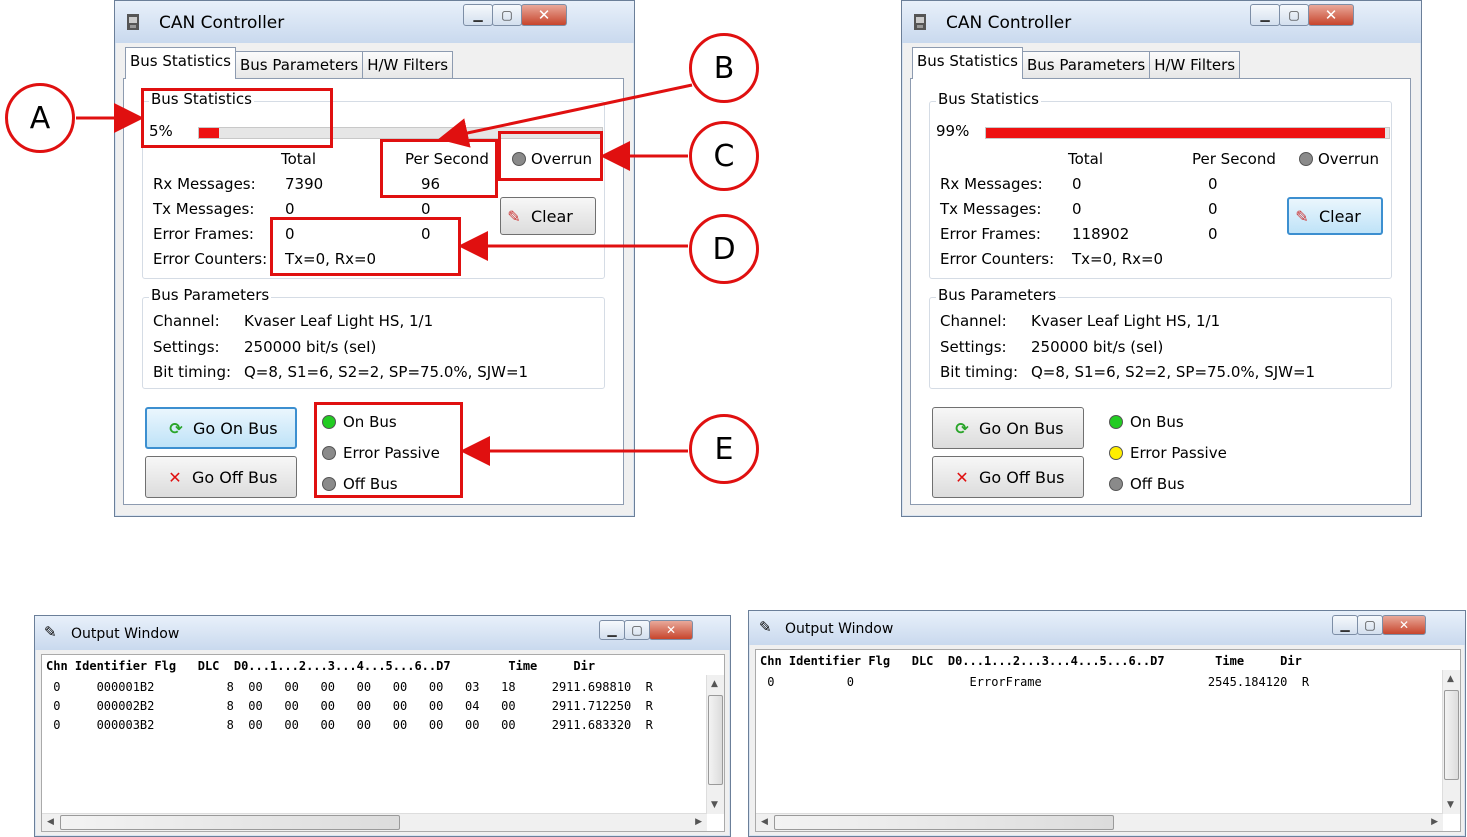  What do you see at coordinates (235, 477) in the screenshot?
I see `go-off-bus-label: Go Off Bus` at bounding box center [235, 477].